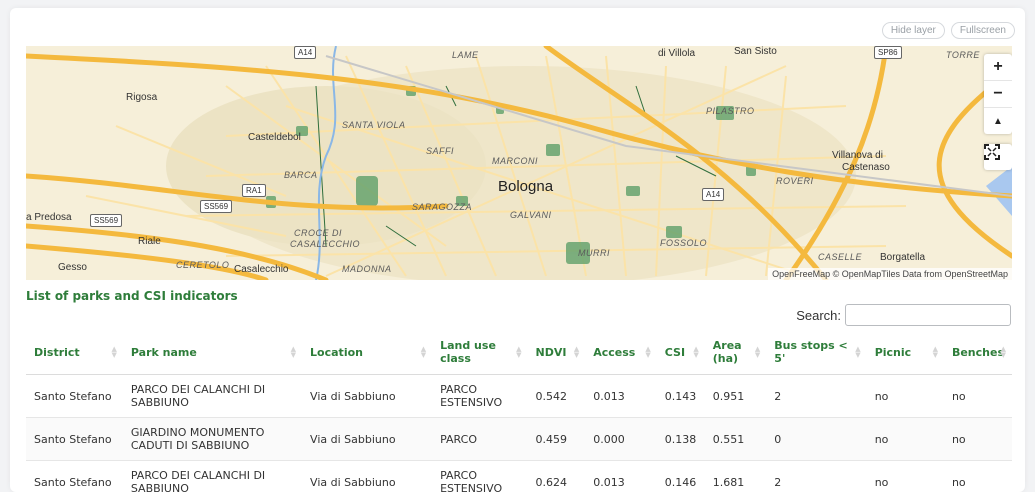 Image resolution: width=1035 pixels, height=492 pixels. Describe the element at coordinates (142, 97) in the screenshot. I see `map-label-rigosa: Rigosa` at that location.